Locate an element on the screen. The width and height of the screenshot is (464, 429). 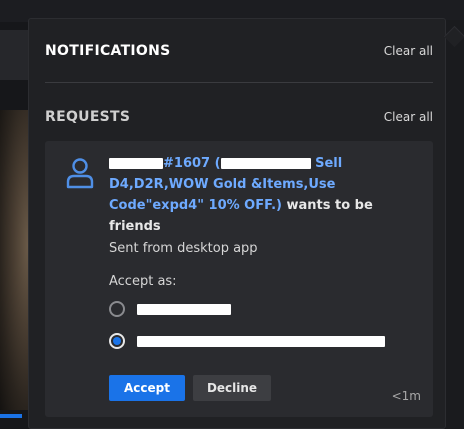
app-right-edge is located at coordinates (455, 224).